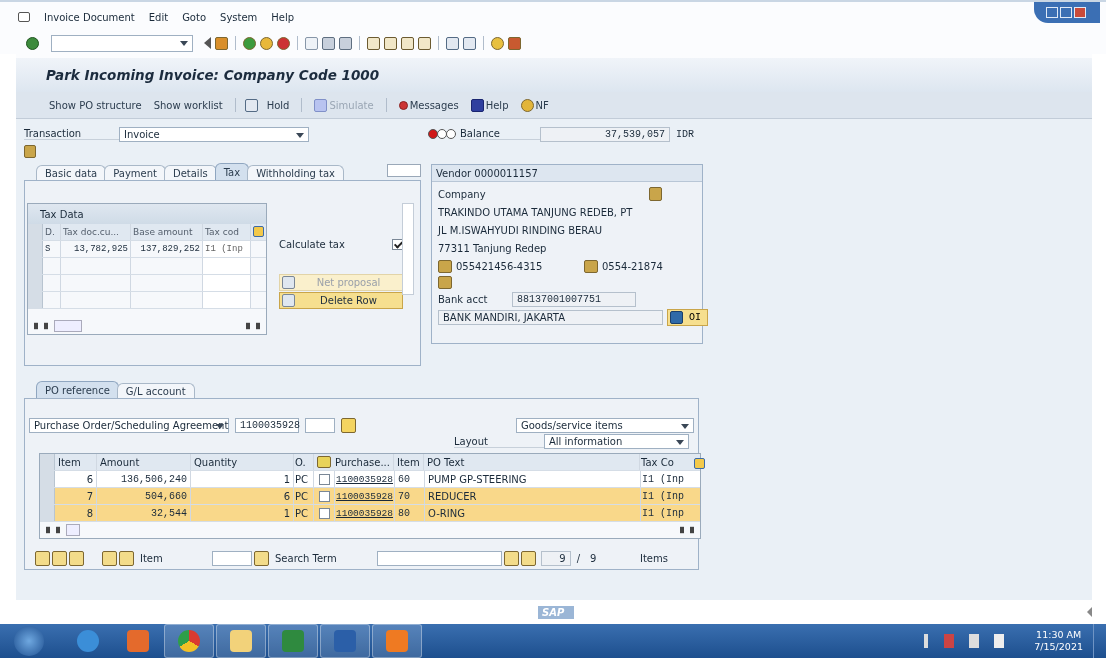 Image resolution: width=1106 pixels, height=658 pixels. What do you see at coordinates (278, 105) in the screenshot?
I see `toolbar-button: Hold` at bounding box center [278, 105].